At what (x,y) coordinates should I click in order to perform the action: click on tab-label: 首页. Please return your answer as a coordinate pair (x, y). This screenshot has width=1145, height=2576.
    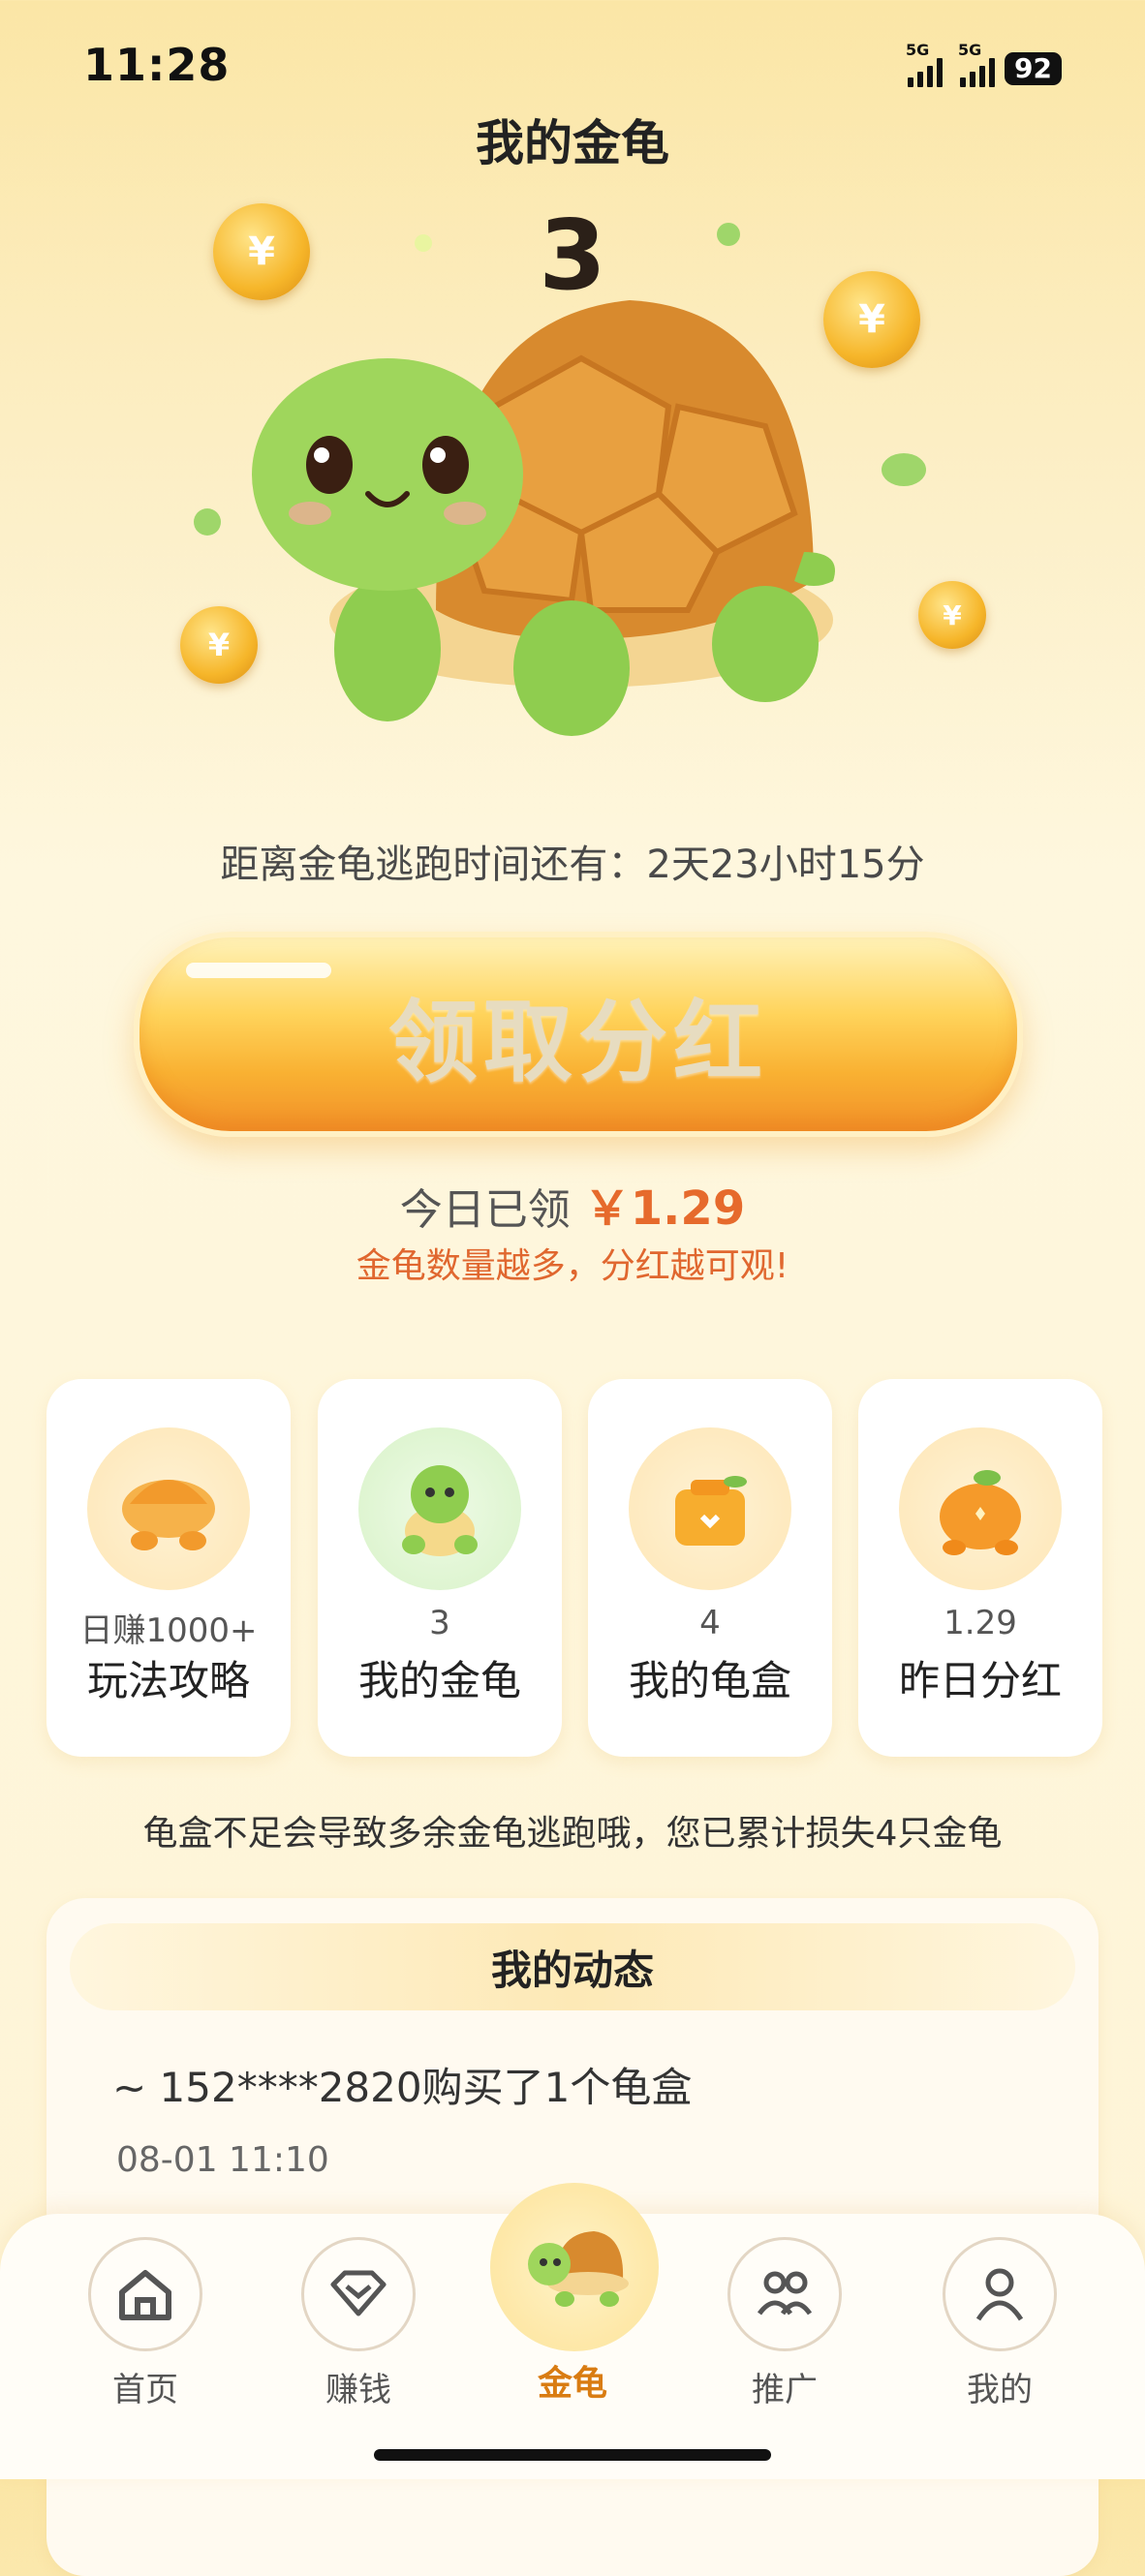
    Looking at the image, I should click on (145, 2390).